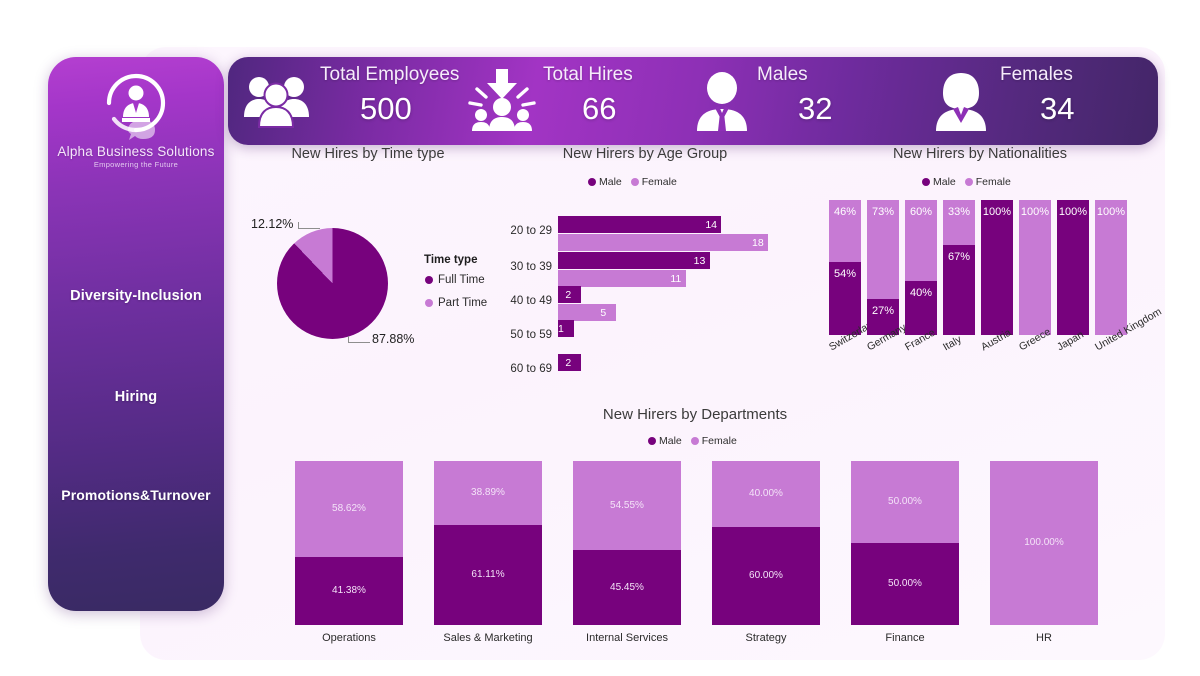  I want to click on time-type-pie-chart, so click(332, 283).